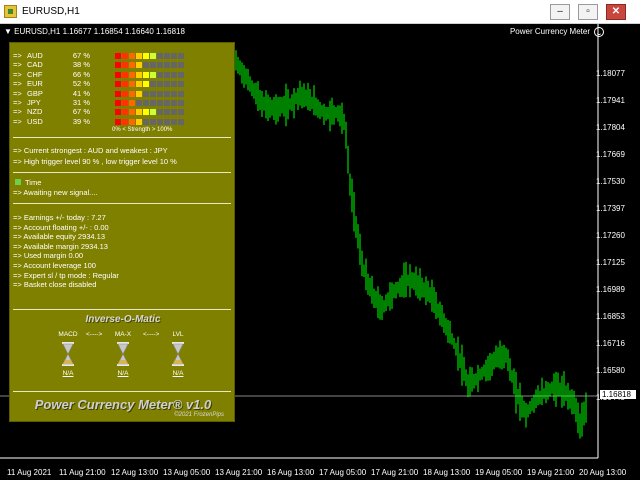 The image size is (640, 480). I want to click on maximize-button: ▫, so click(588, 12).